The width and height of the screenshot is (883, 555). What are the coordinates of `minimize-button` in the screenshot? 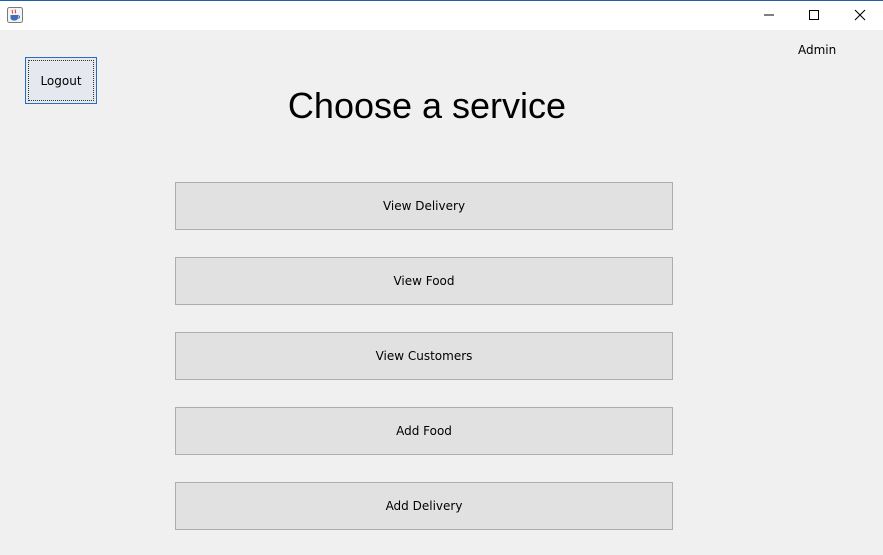 It's located at (769, 15).